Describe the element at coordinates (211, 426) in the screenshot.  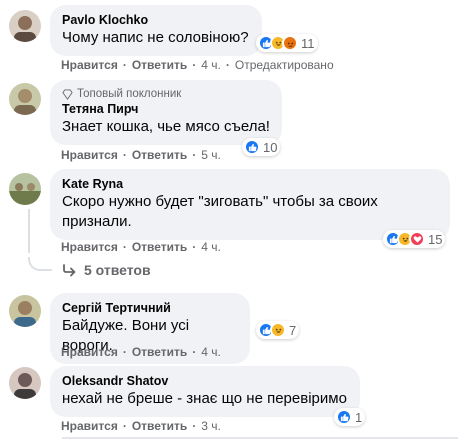
I see `timestamp: 3 ч.` at that location.